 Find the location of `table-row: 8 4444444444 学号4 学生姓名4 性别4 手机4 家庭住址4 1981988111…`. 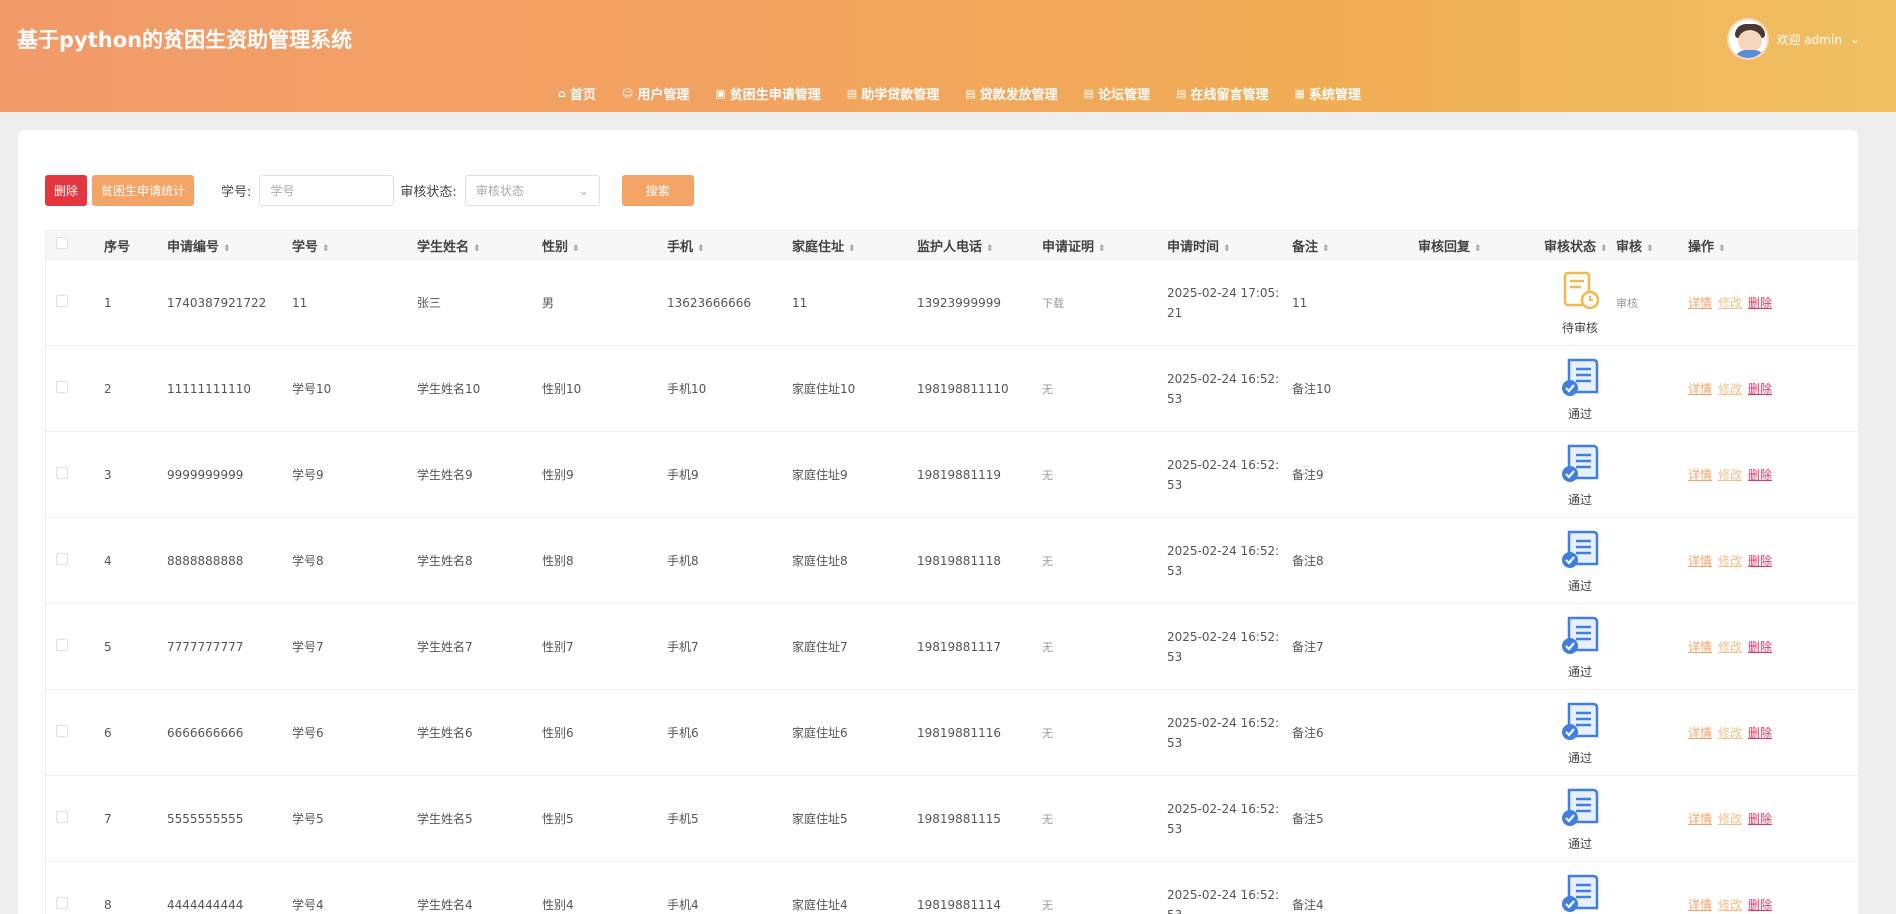

table-row: 8 4444444444 学号4 学生姓名4 性别4 手机4 家庭住址4 1981988111… is located at coordinates (952, 888).